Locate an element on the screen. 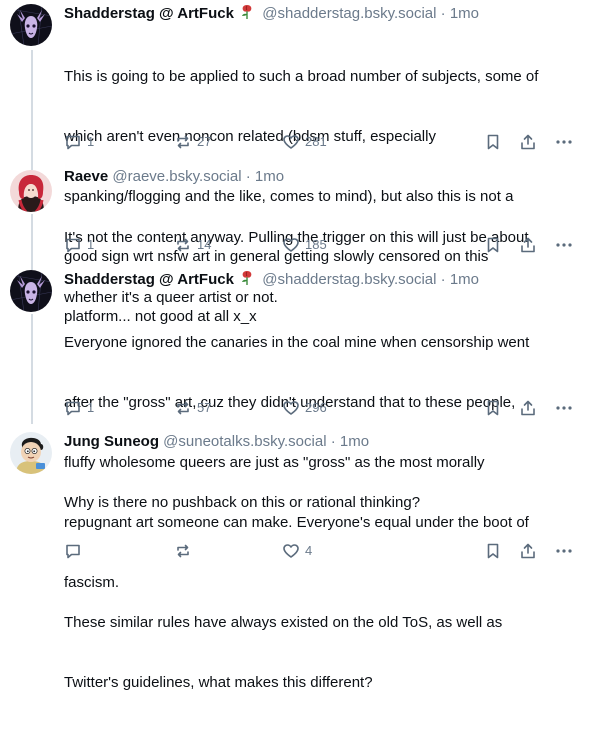  repost-button: 14 is located at coordinates (192, 245).